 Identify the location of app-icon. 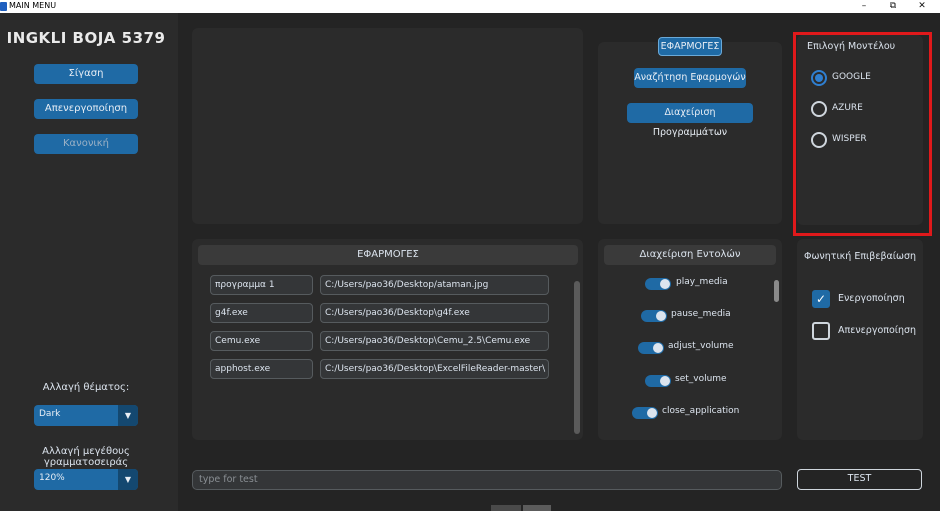
(3, 6).